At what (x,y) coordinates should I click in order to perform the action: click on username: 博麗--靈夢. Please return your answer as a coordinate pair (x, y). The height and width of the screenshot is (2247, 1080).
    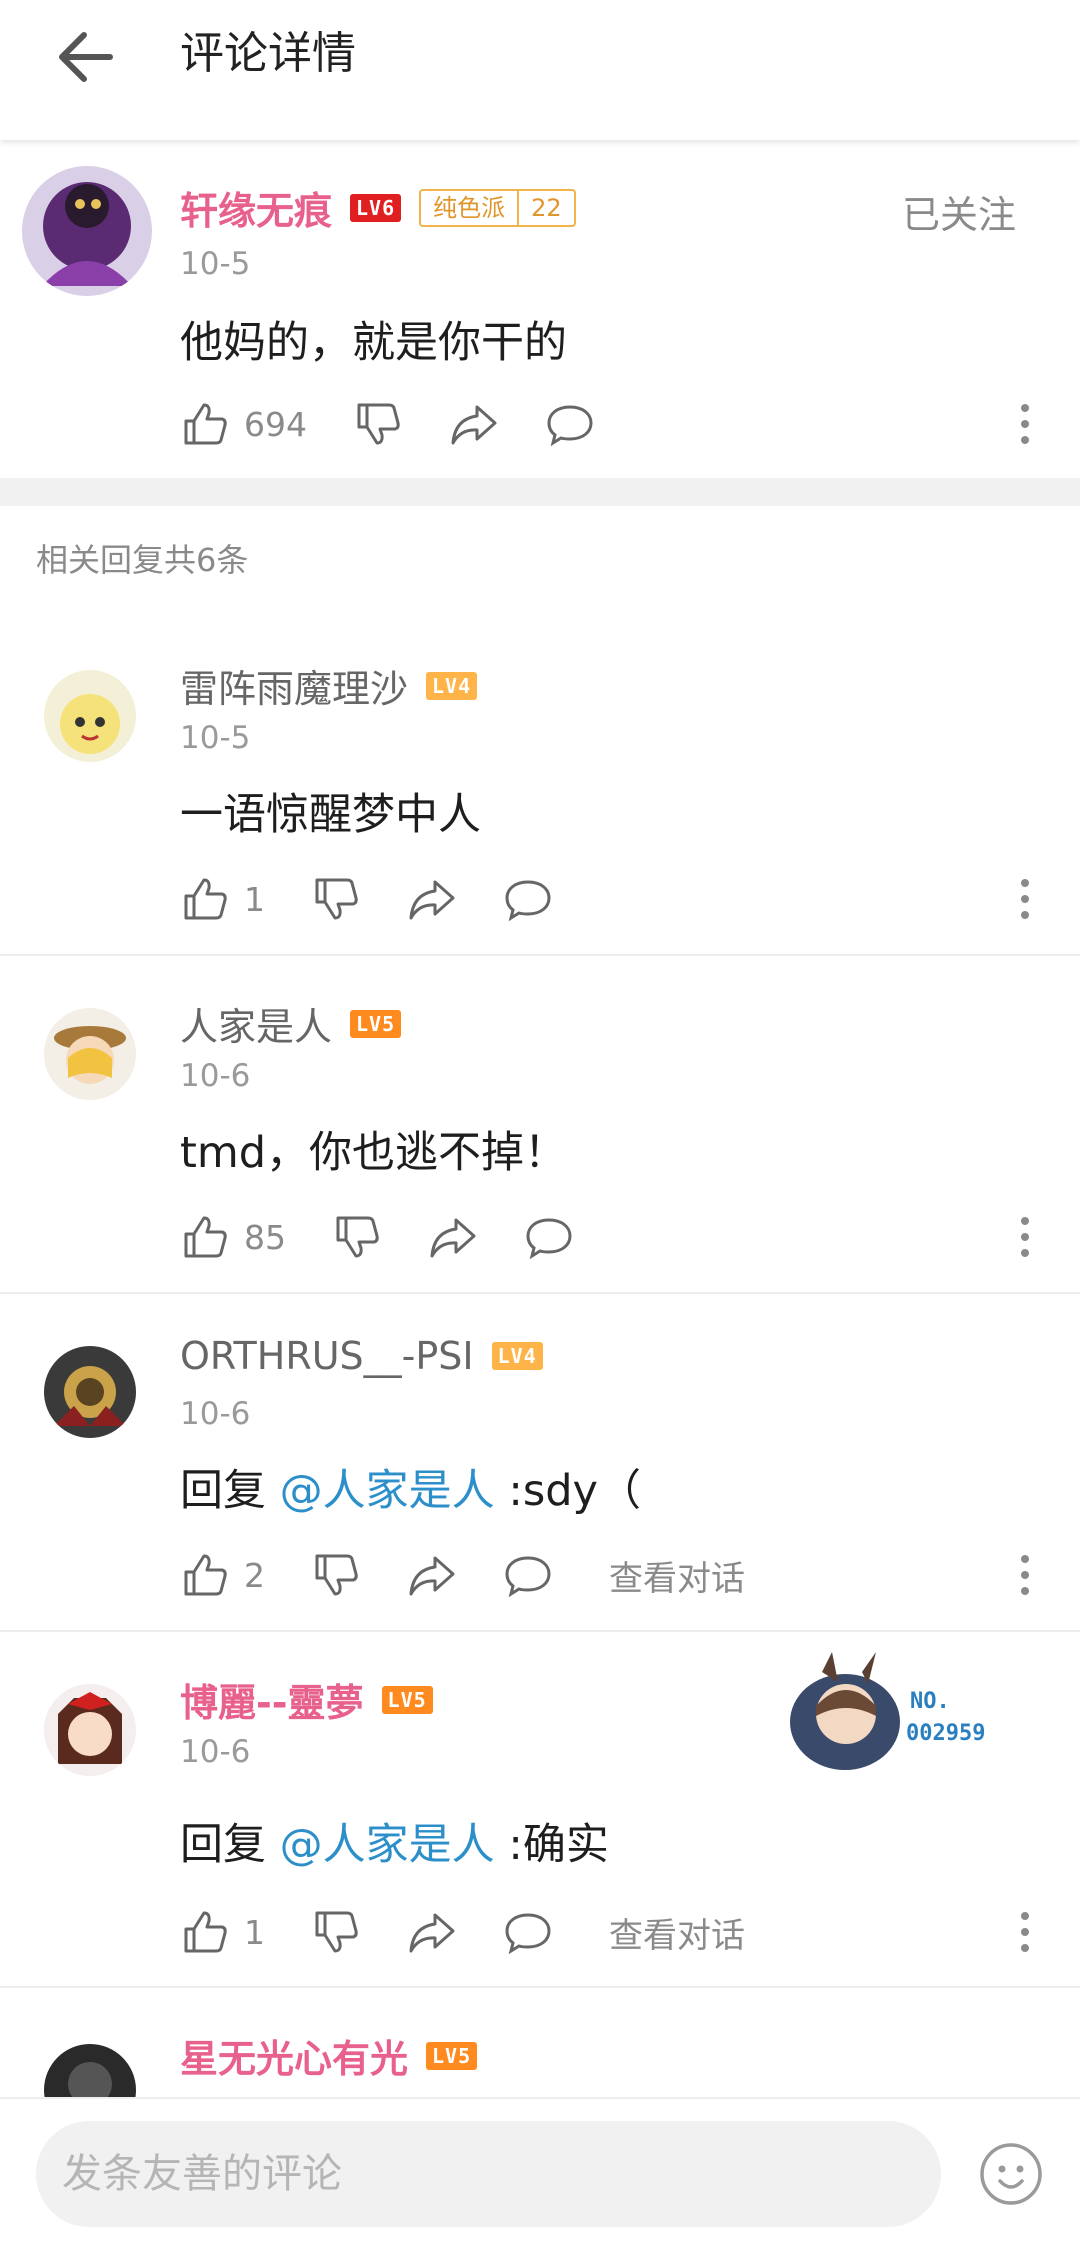
    Looking at the image, I should click on (272, 1699).